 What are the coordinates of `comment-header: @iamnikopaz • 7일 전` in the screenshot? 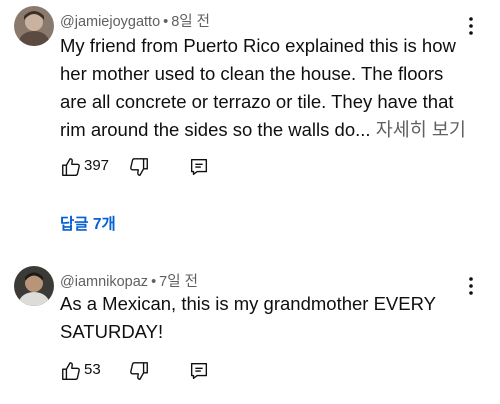 It's located at (129, 280).